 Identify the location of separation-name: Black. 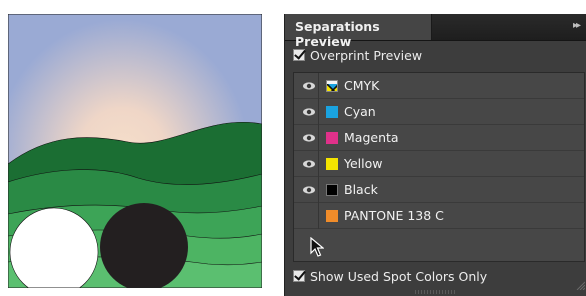
(361, 189).